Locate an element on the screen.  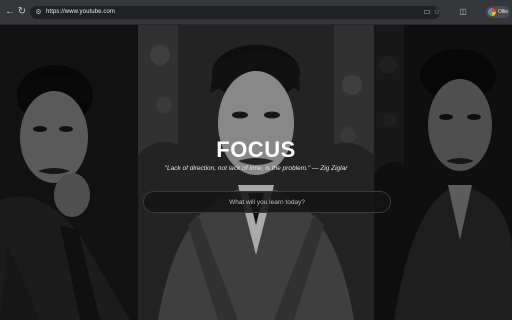
tune-icon: ⚙ is located at coordinates (38, 12).